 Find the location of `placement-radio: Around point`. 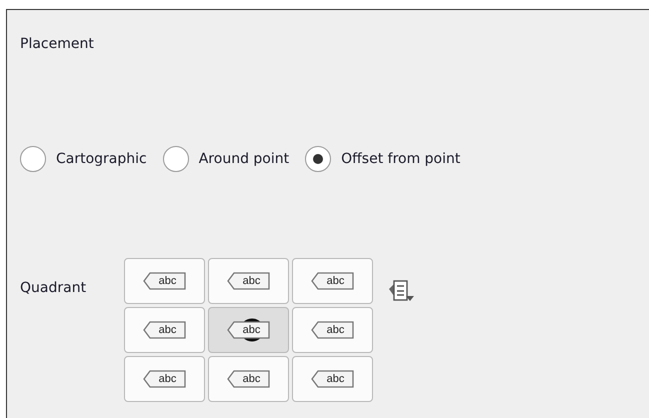

placement-radio: Around point is located at coordinates (226, 159).